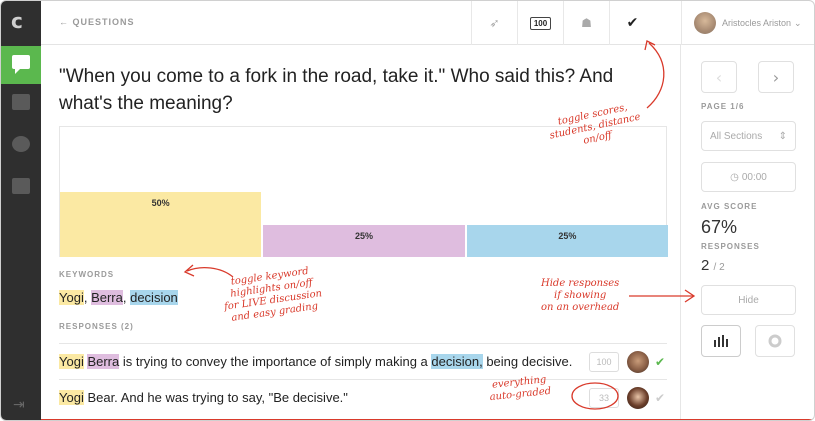  Describe the element at coordinates (705, 23) in the screenshot. I see `avatar` at that location.